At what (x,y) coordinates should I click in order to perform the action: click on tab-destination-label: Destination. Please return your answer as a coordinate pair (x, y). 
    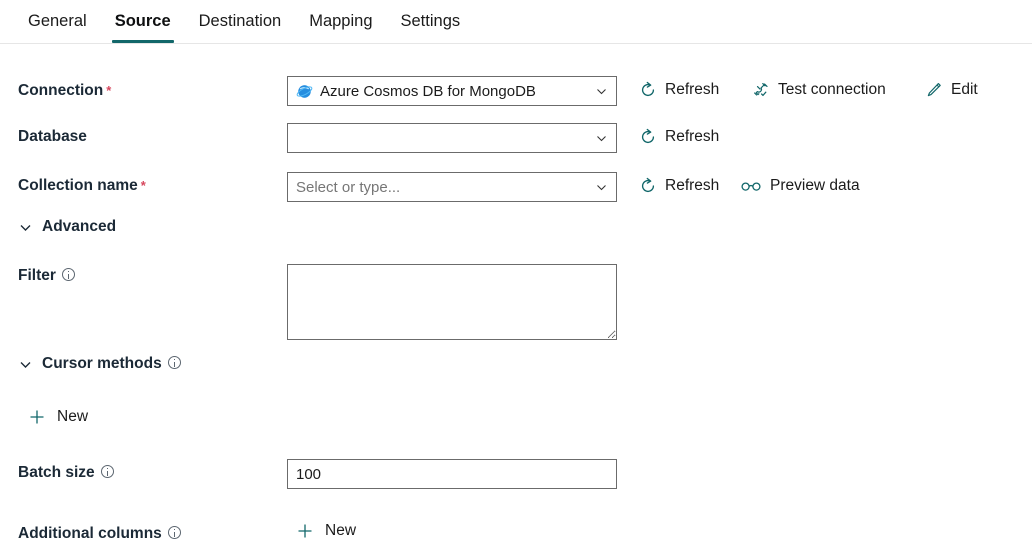
    Looking at the image, I should click on (240, 21).